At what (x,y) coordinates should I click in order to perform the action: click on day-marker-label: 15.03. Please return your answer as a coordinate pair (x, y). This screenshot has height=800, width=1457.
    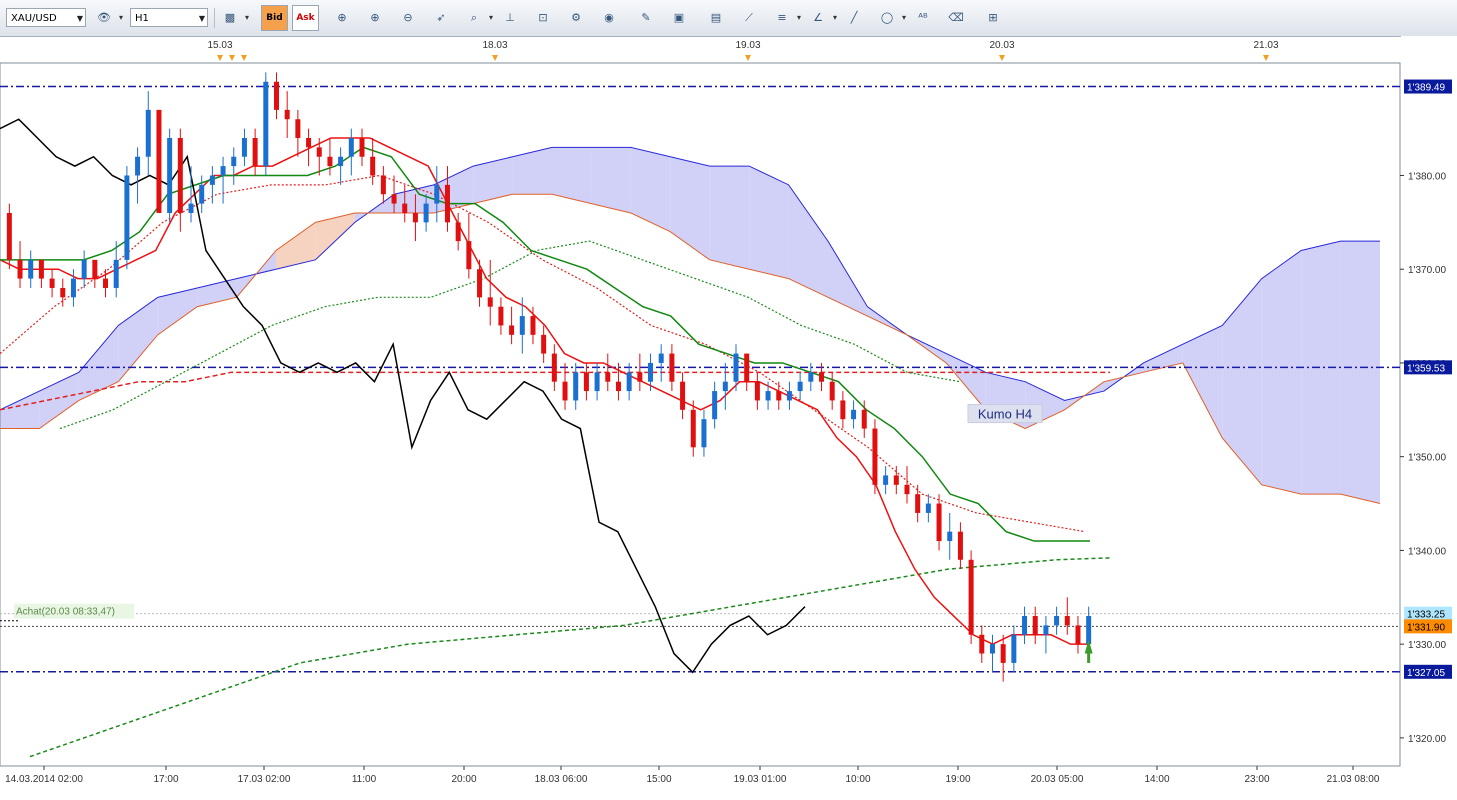
    Looking at the image, I should click on (219, 45).